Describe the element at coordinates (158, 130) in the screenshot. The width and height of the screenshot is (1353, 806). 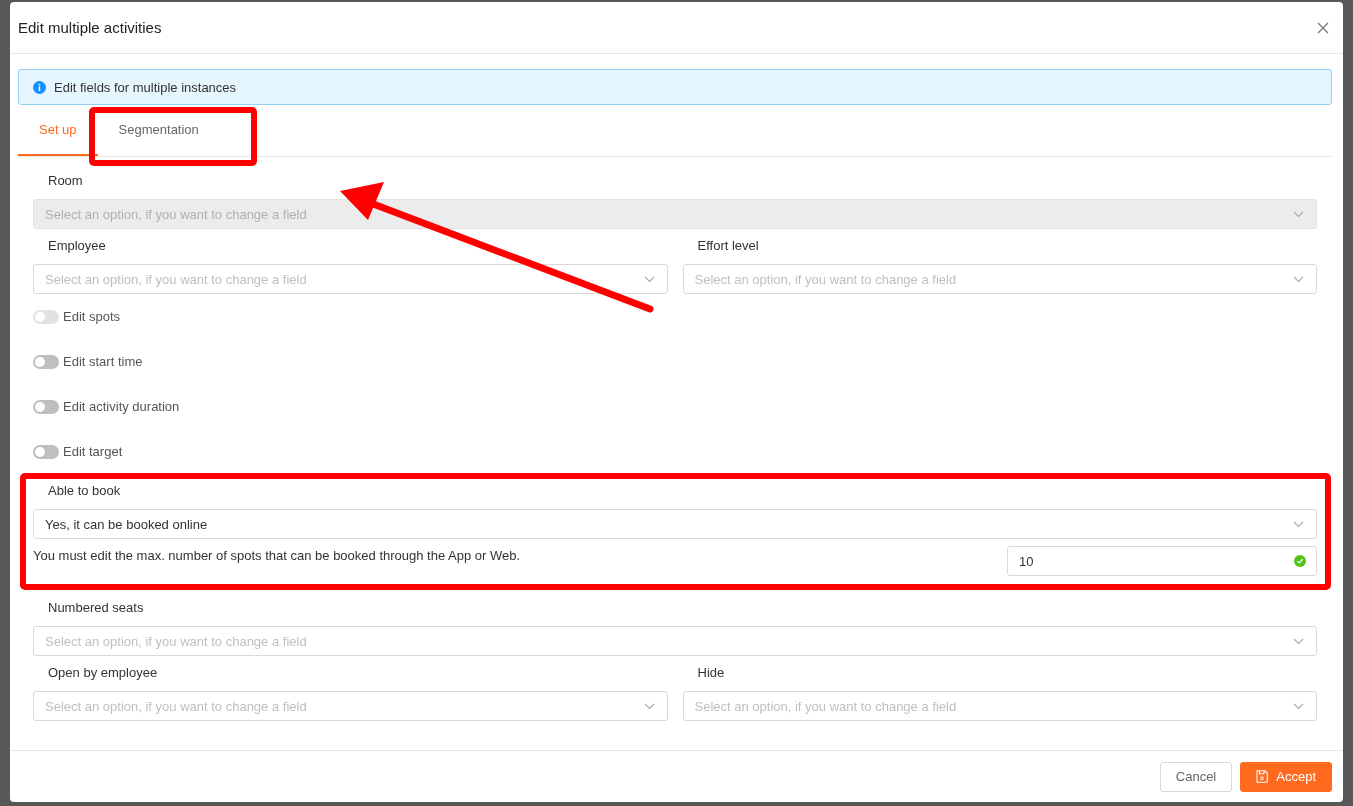
I see `tab: Segmentation` at that location.